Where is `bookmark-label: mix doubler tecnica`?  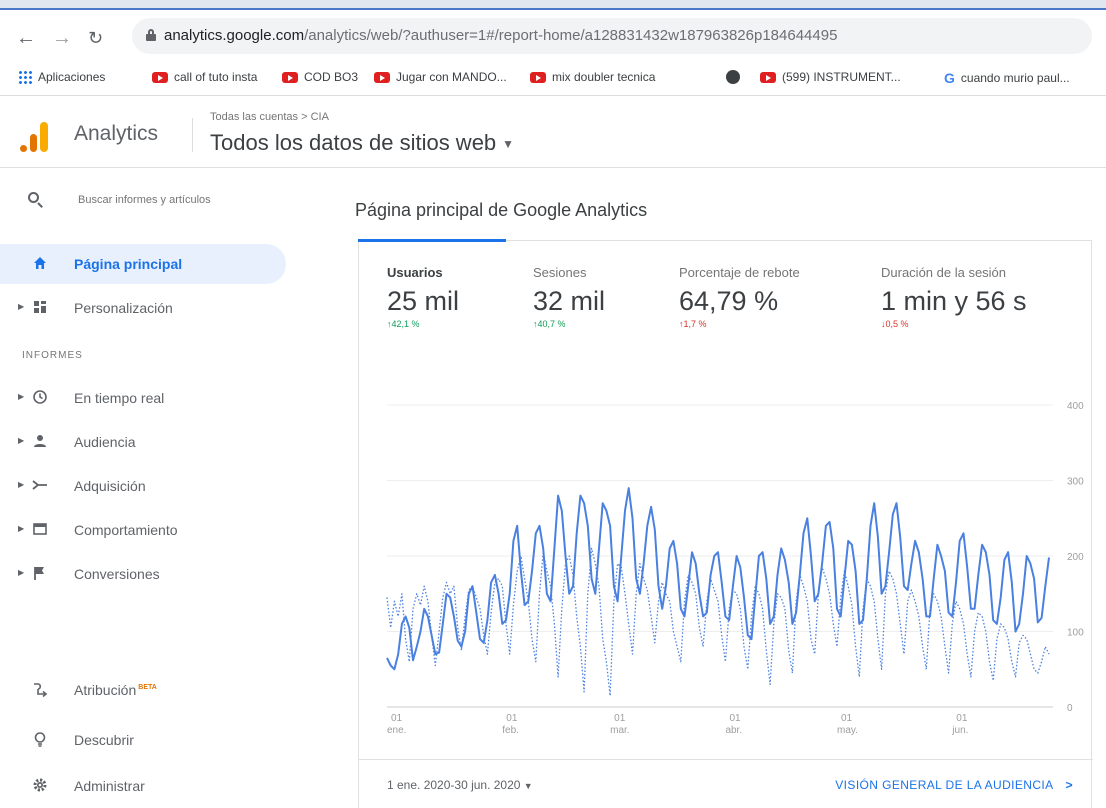
bookmark-label: mix doubler tecnica is located at coordinates (604, 77).